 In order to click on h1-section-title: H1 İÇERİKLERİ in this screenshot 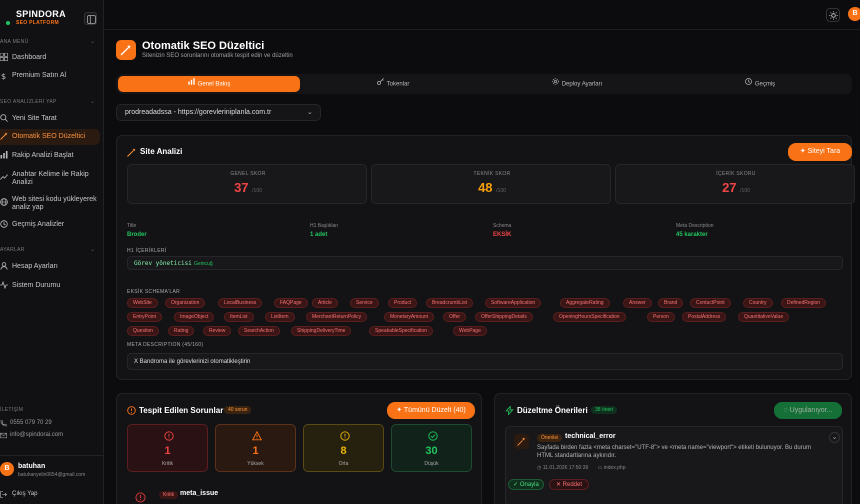, I will do `click(147, 251)`.